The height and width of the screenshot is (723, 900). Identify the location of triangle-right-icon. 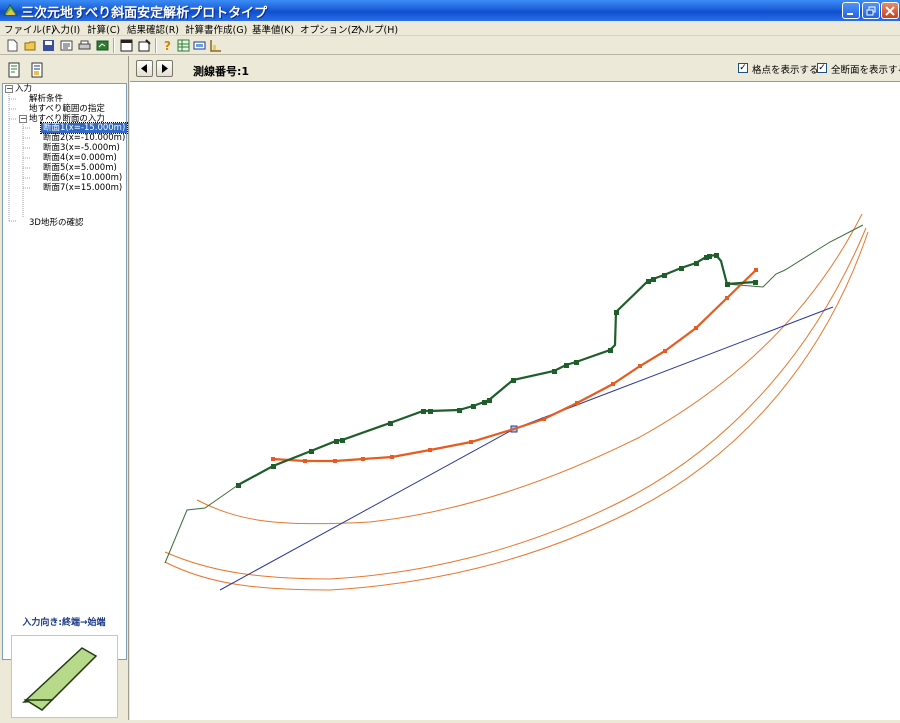
(165, 68).